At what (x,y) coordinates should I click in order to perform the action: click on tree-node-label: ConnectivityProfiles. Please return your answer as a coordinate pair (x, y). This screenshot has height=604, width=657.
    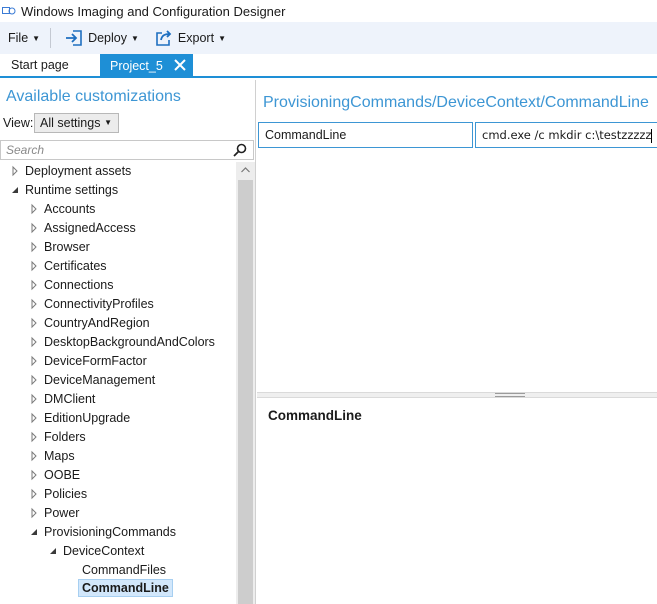
    Looking at the image, I should click on (99, 304).